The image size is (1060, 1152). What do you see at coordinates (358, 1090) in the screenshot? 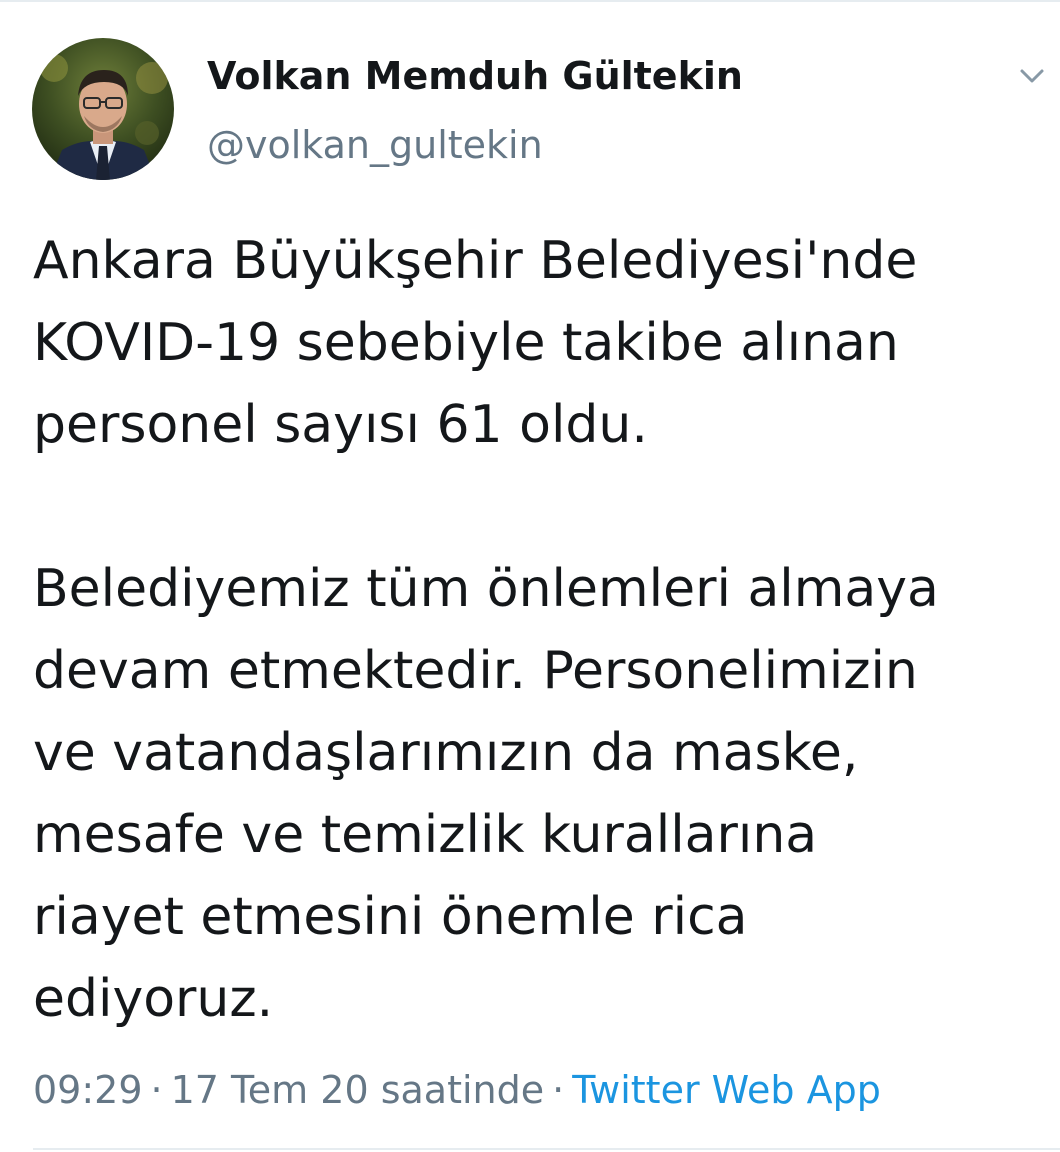
I see `tweet-date: 17 Tem 20 saatinde` at bounding box center [358, 1090].